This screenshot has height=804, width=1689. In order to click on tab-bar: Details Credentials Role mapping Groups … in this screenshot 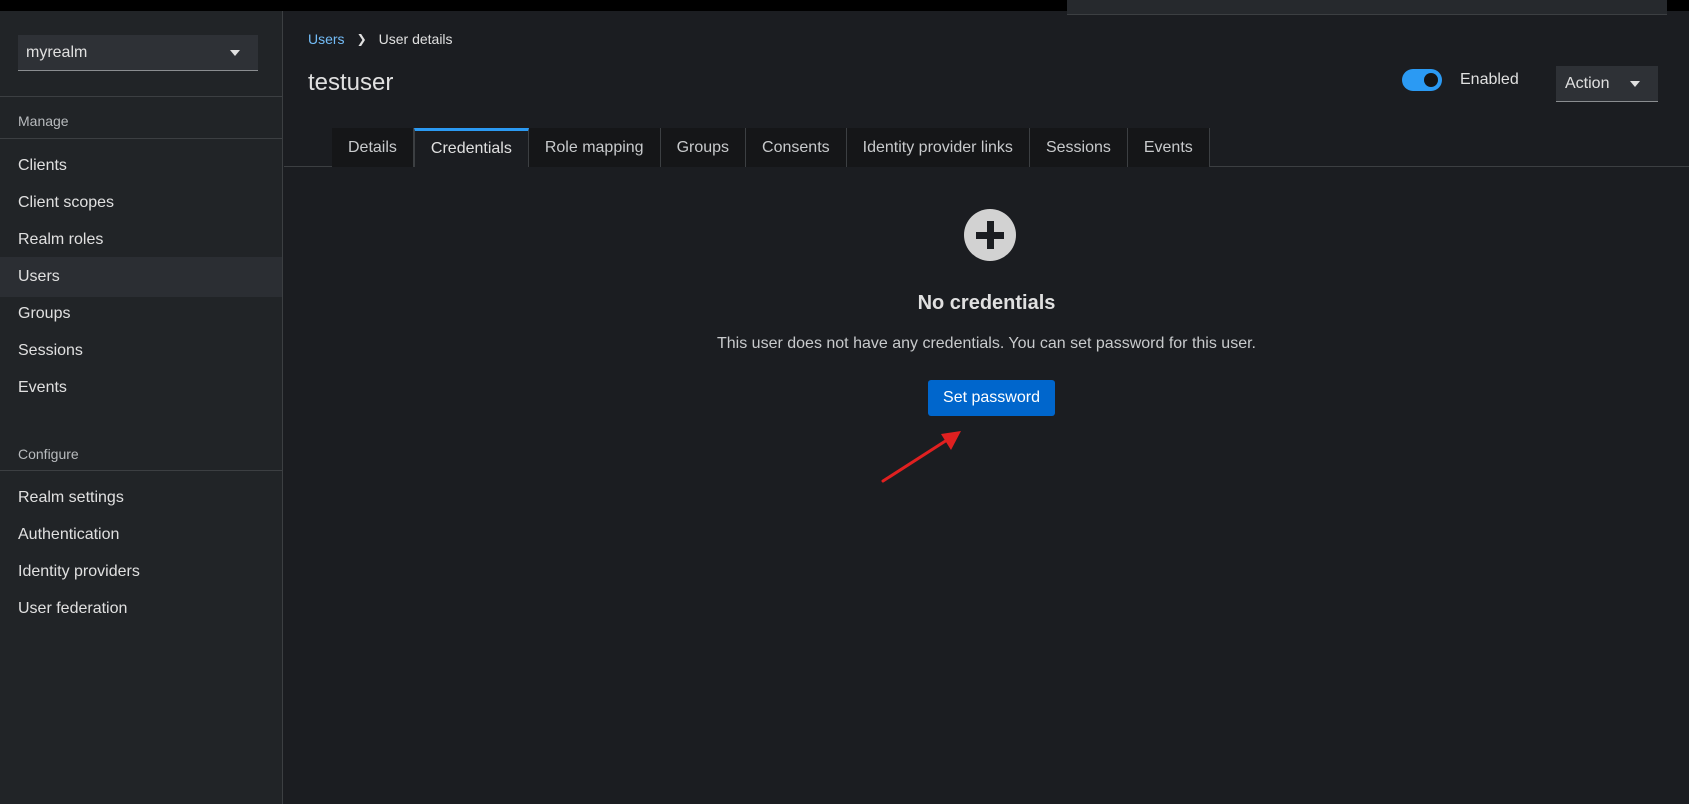, I will do `click(771, 147)`.